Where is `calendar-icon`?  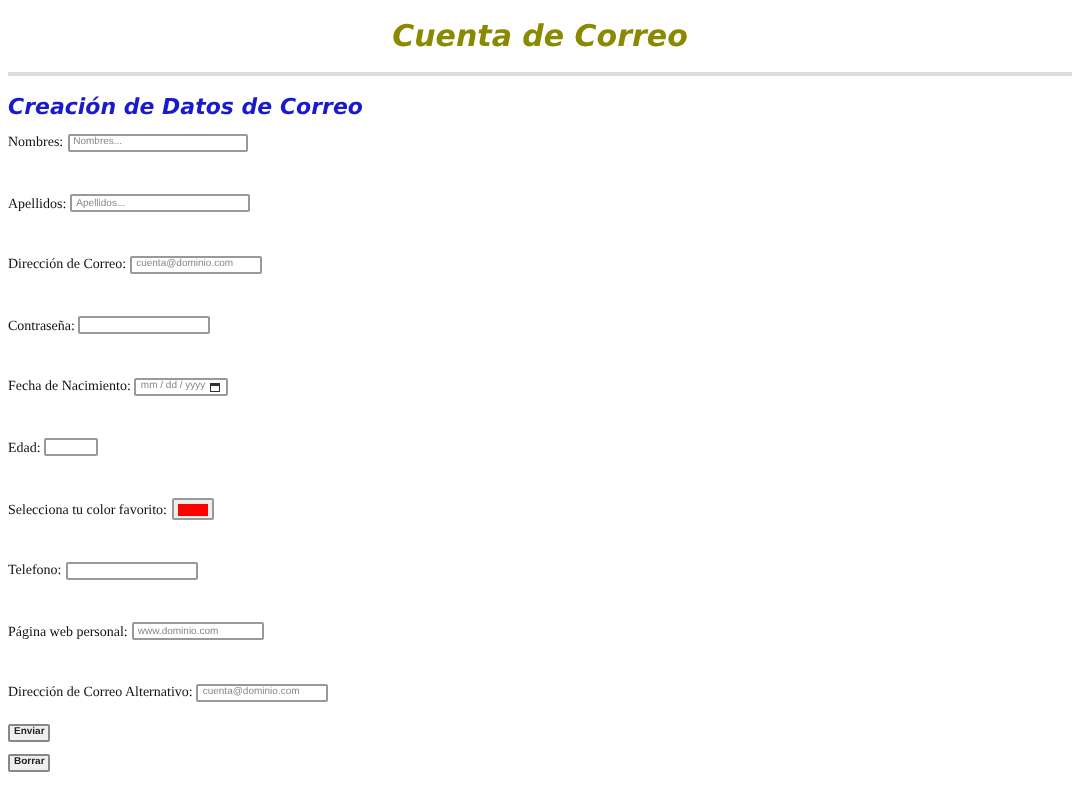
calendar-icon is located at coordinates (214, 386).